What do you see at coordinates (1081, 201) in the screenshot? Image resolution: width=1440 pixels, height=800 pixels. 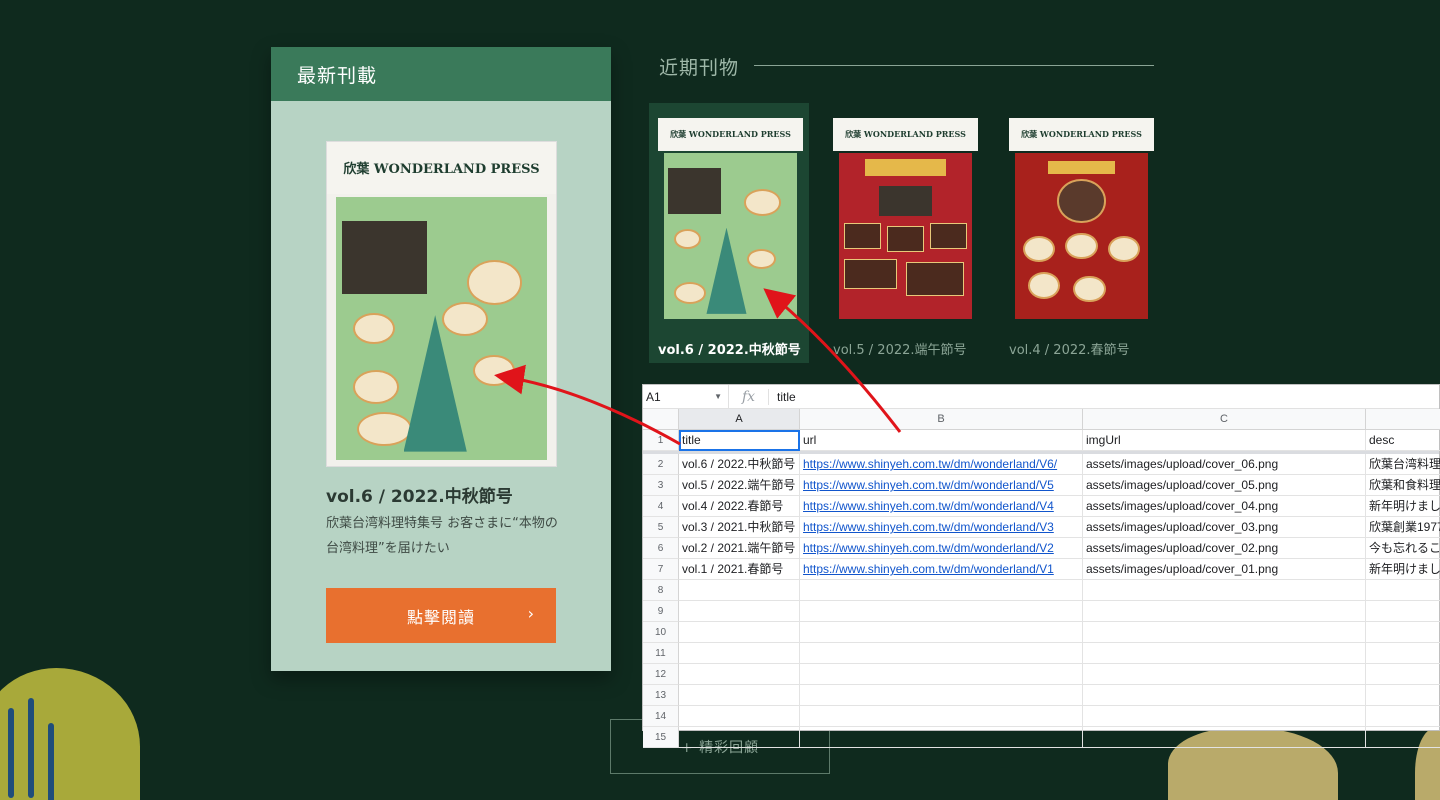 I see `cover-portrait` at bounding box center [1081, 201].